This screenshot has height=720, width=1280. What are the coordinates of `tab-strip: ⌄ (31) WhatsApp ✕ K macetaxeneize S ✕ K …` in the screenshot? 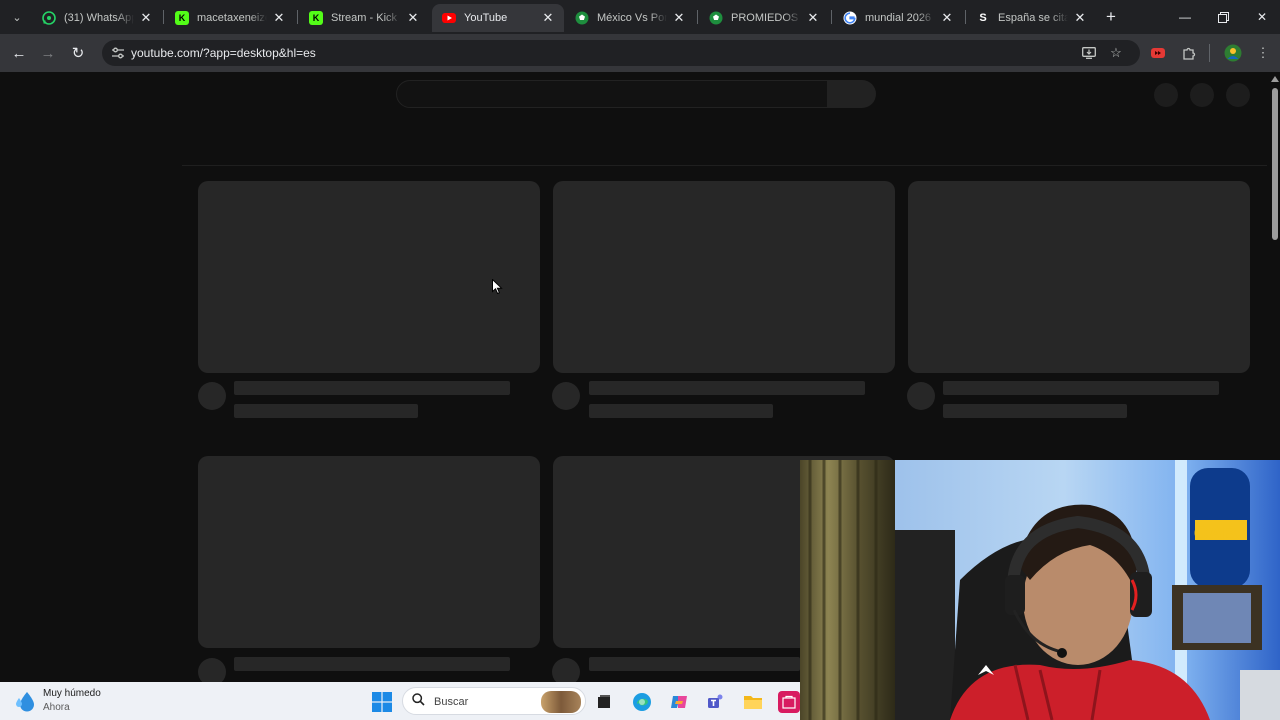 It's located at (640, 17).